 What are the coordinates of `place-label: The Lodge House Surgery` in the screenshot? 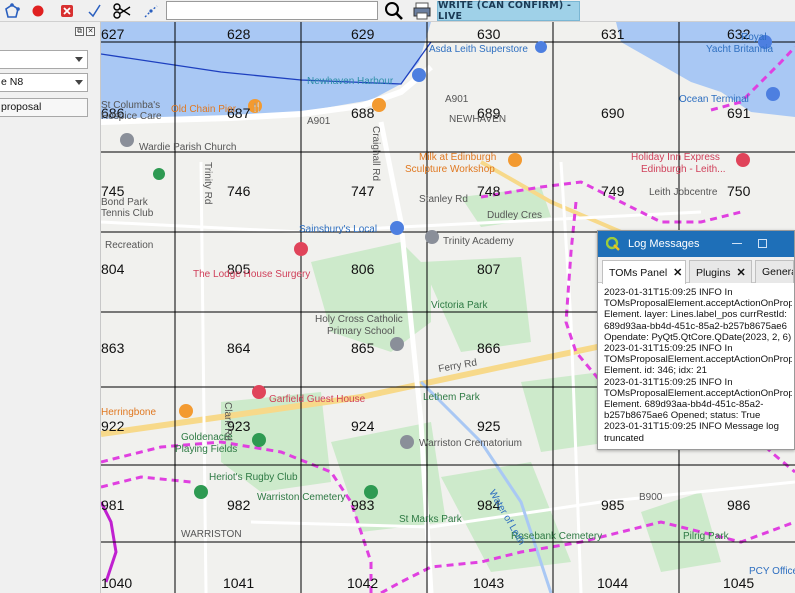 It's located at (251, 274).